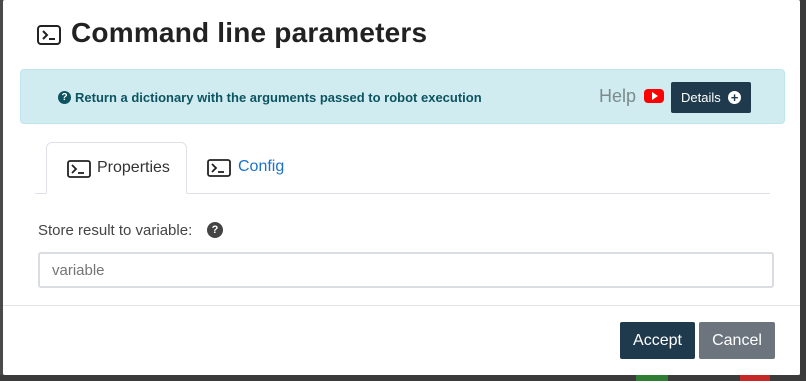 The width and height of the screenshot is (806, 381). What do you see at coordinates (115, 230) in the screenshot?
I see `store-variable-label: Store result to variable:` at bounding box center [115, 230].